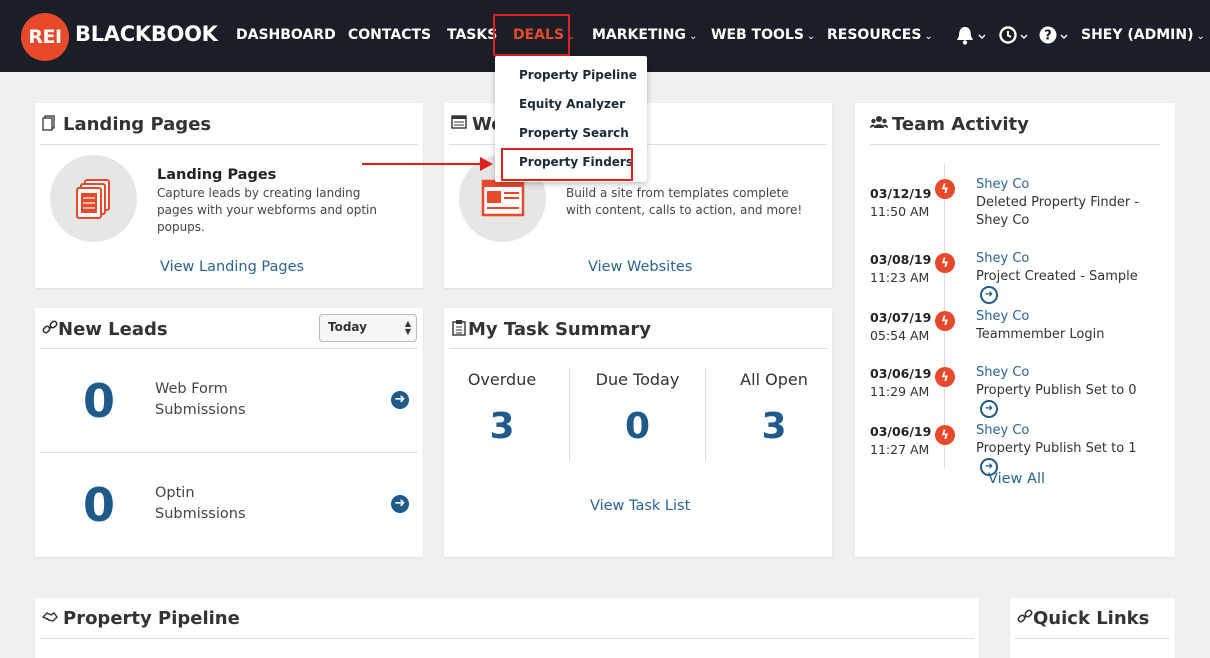 Image resolution: width=1210 pixels, height=658 pixels. What do you see at coordinates (574, 133) in the screenshot?
I see `menu-item-property-search: Property Search` at bounding box center [574, 133].